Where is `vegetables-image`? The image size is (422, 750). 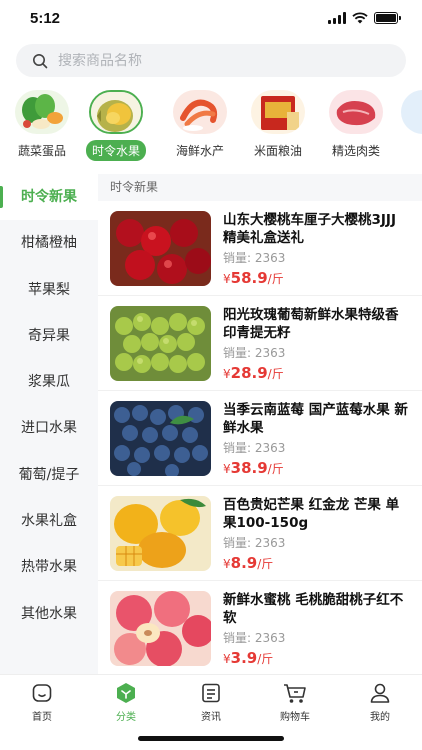
vegetables-image is located at coordinates (42, 112).